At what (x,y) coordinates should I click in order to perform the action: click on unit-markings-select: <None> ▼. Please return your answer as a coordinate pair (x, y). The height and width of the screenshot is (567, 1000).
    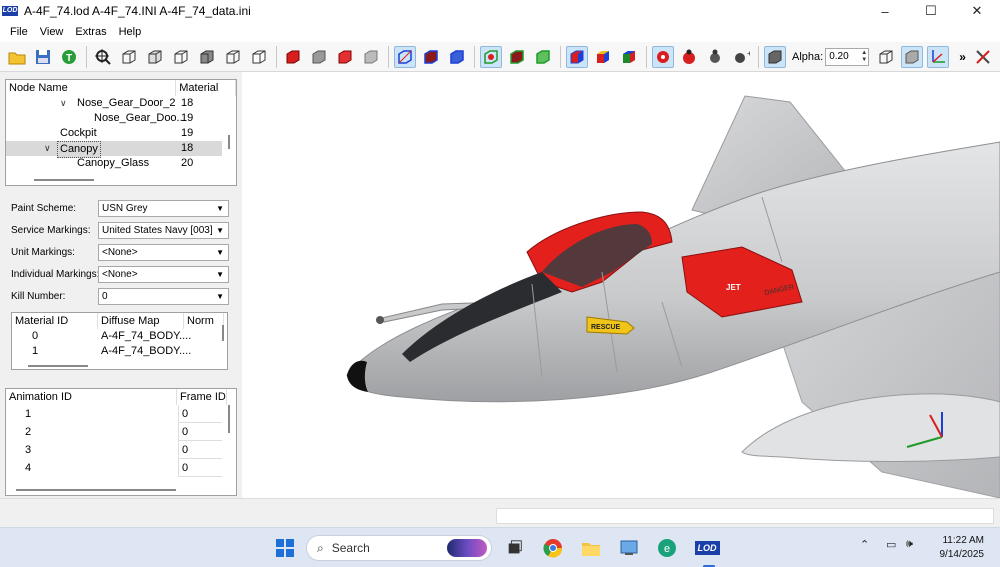
    Looking at the image, I should click on (163, 252).